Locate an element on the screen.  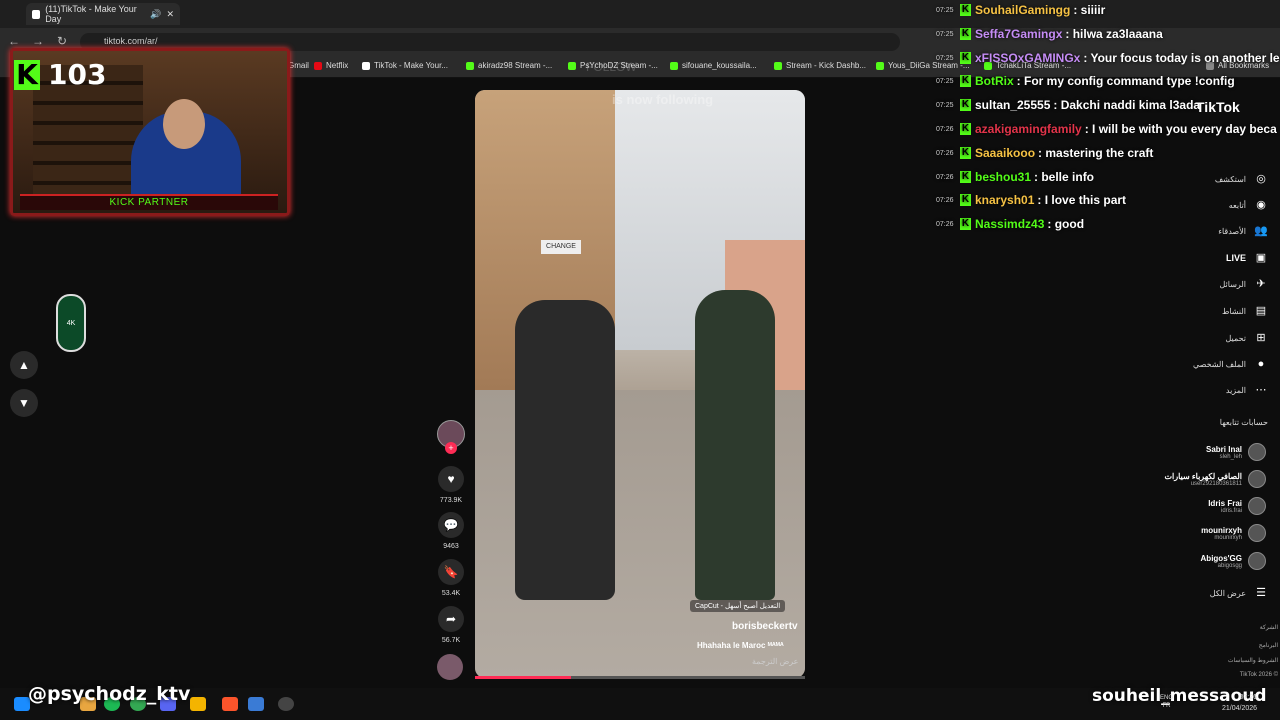
following-account: Idris Frai idris.frai is located at coordinates (1237, 506).